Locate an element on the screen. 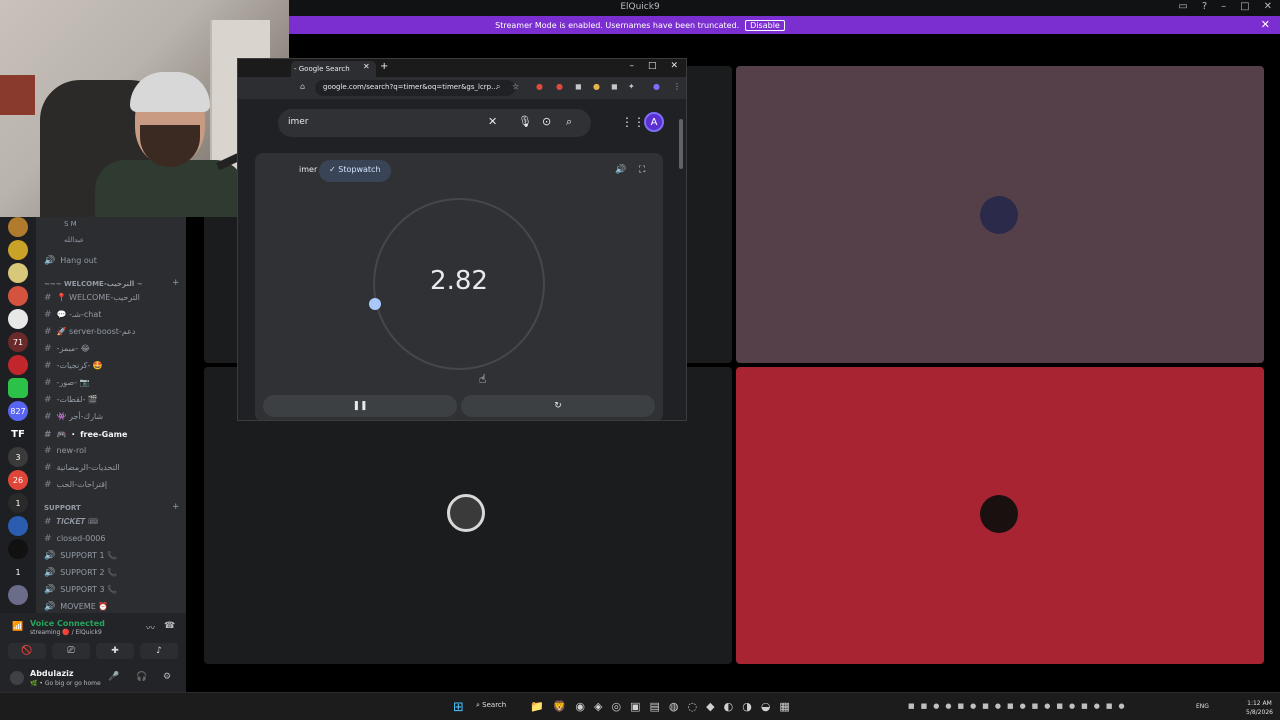 The image size is (1280, 720). channel-item: # التحديات-الرمضانية is located at coordinates (82, 468).